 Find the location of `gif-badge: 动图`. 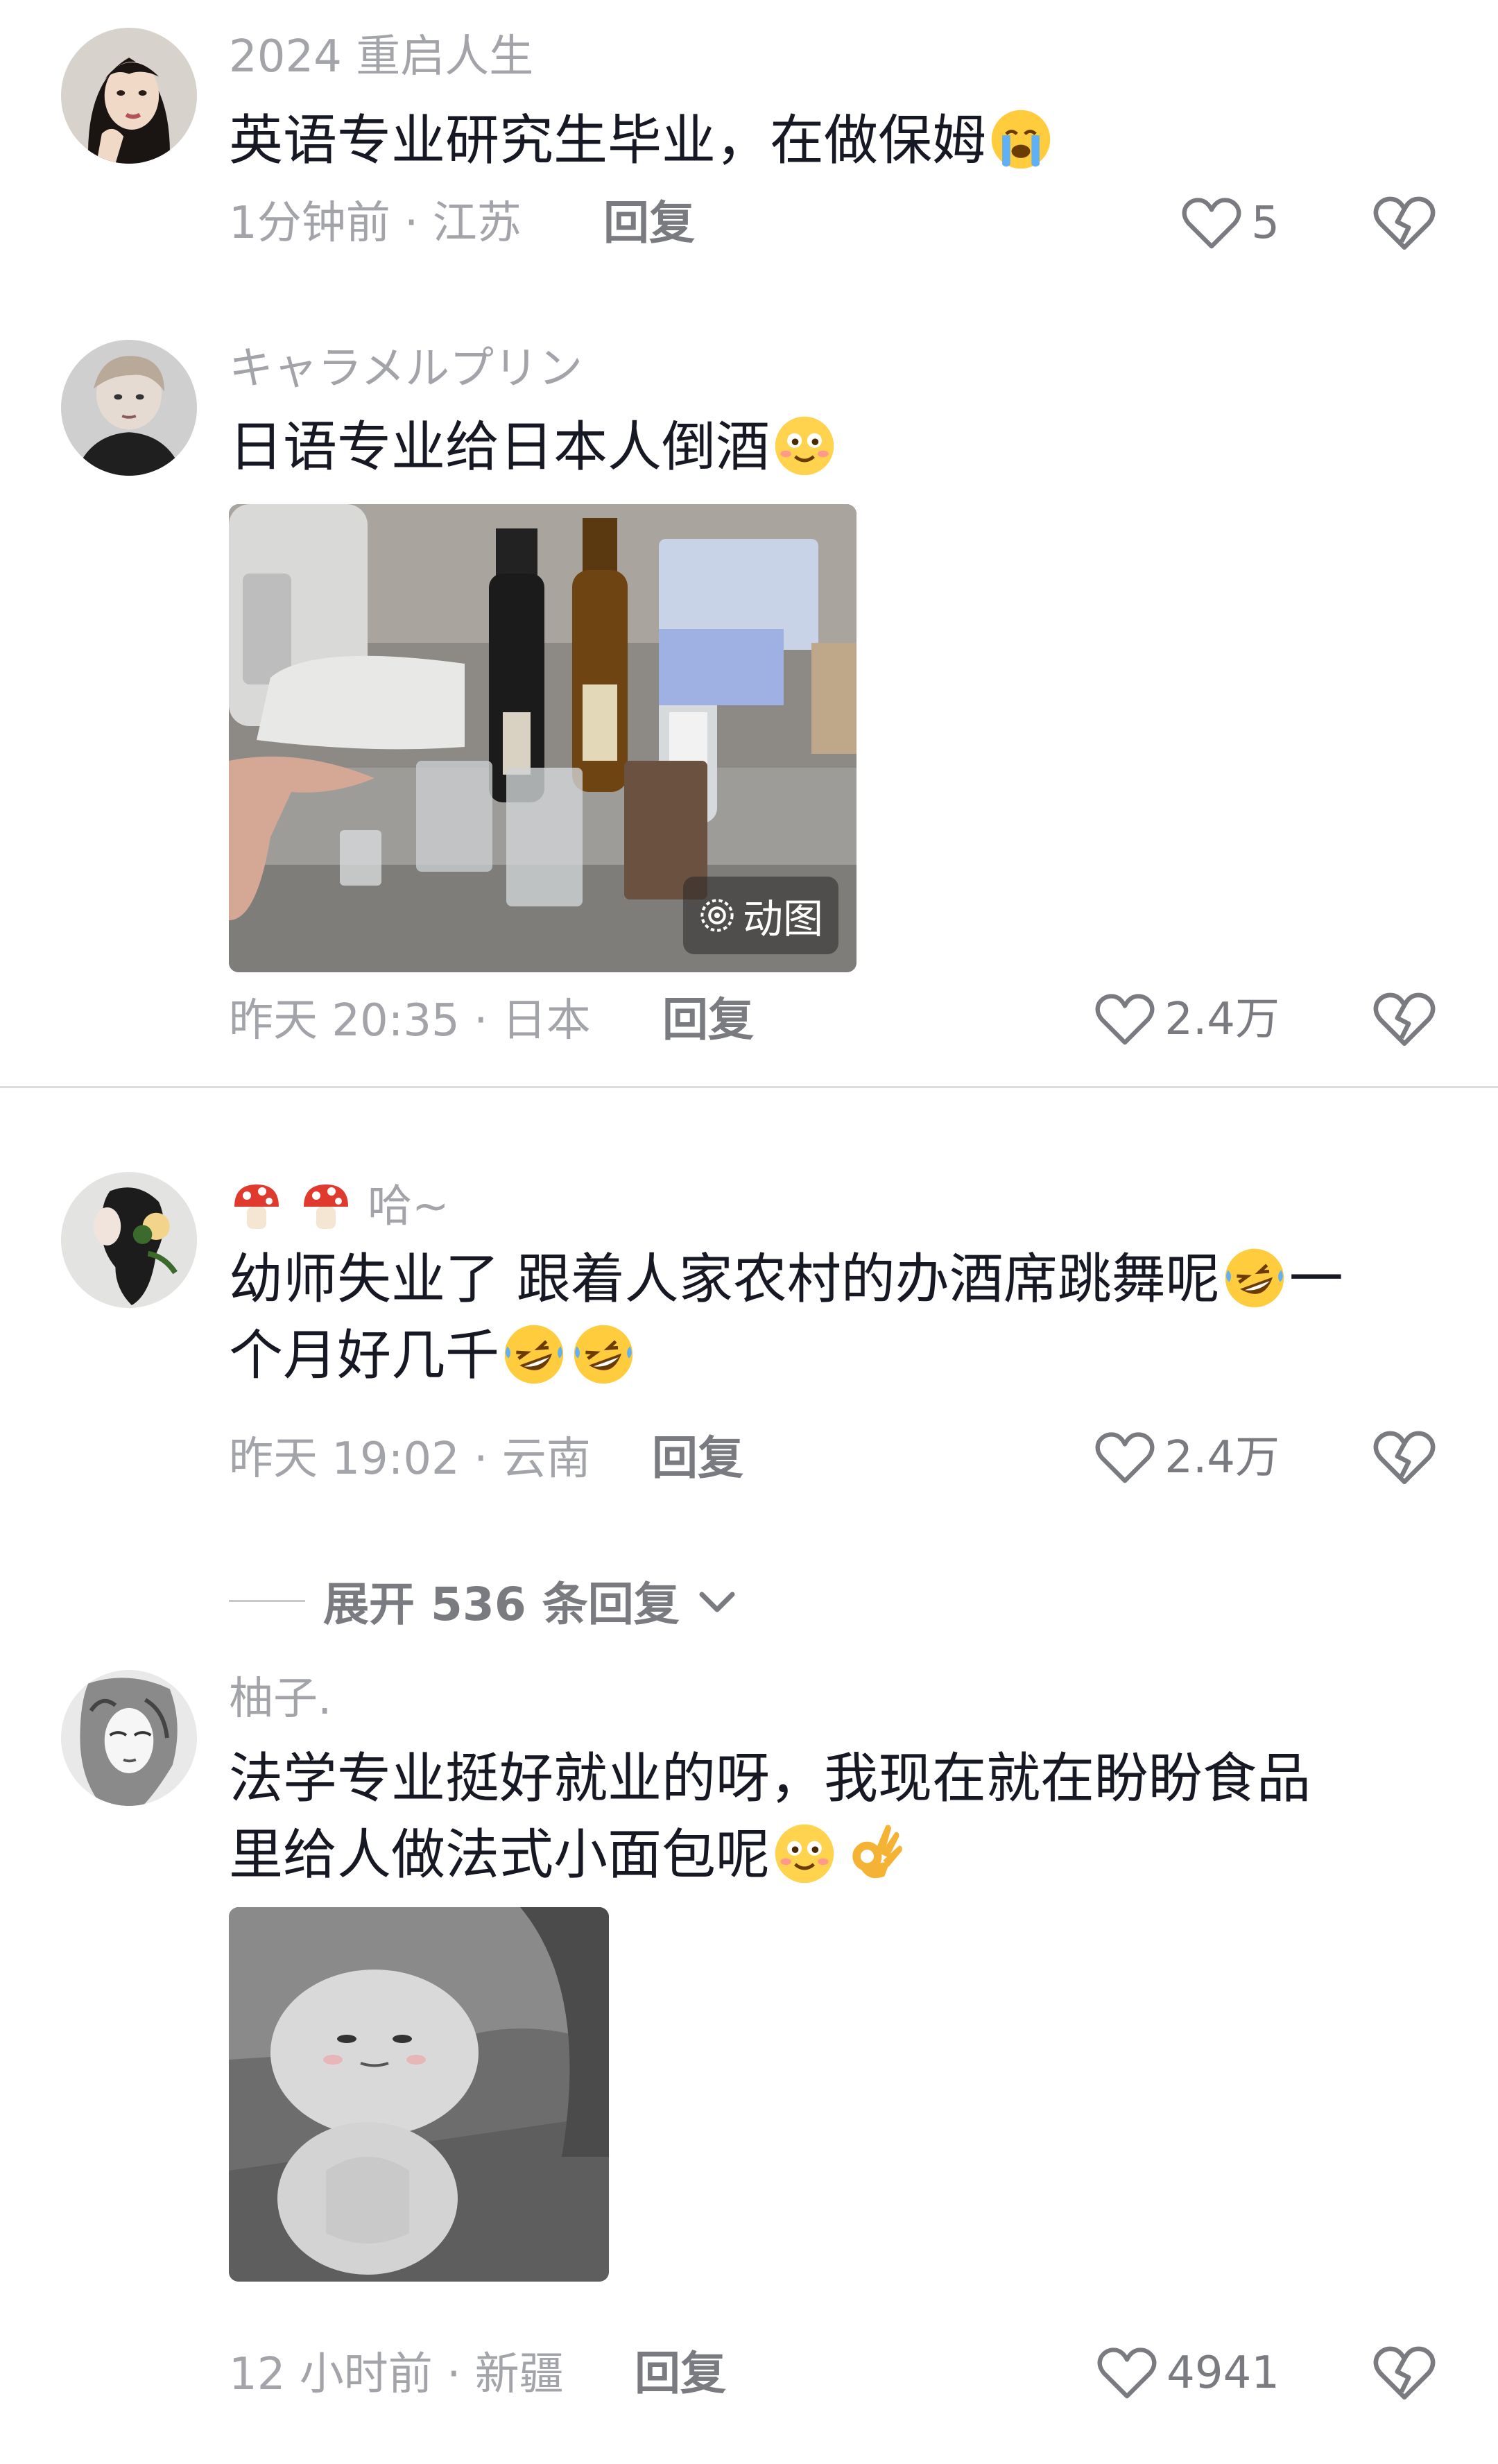

gif-badge: 动图 is located at coordinates (760, 916).